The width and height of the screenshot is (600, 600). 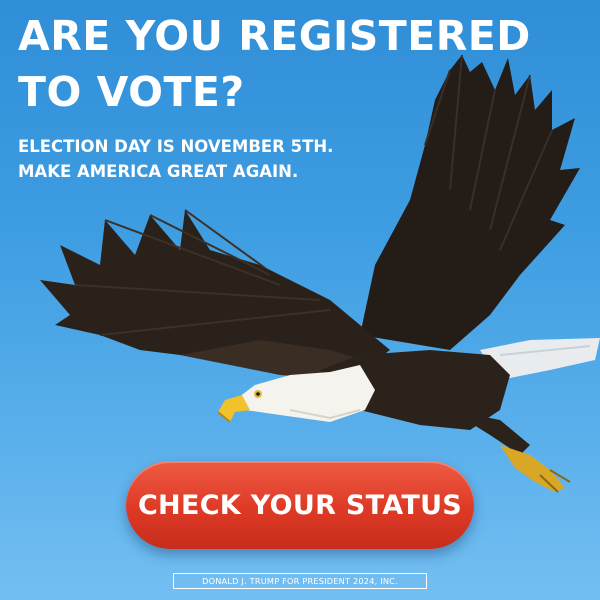 What do you see at coordinates (176, 146) in the screenshot?
I see `subheadline-line-1: ELECTION DAY IS NOVEMBER 5TH.` at bounding box center [176, 146].